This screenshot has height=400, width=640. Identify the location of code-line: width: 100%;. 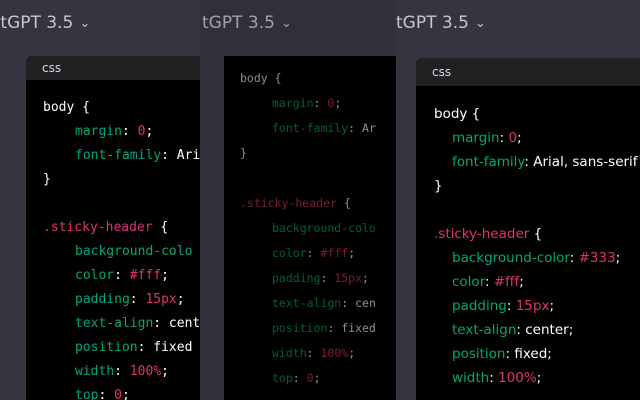
(318, 353).